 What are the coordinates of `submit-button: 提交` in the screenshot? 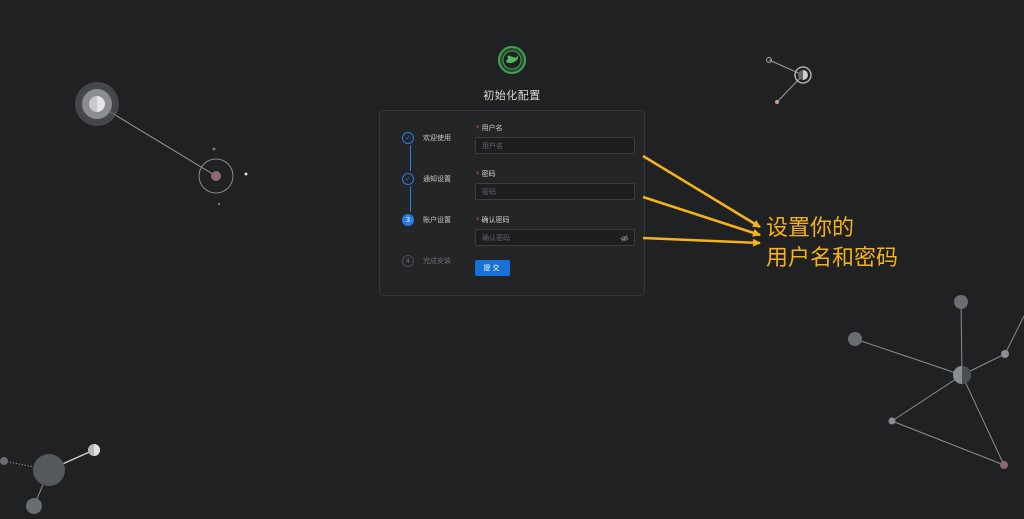 It's located at (492, 268).